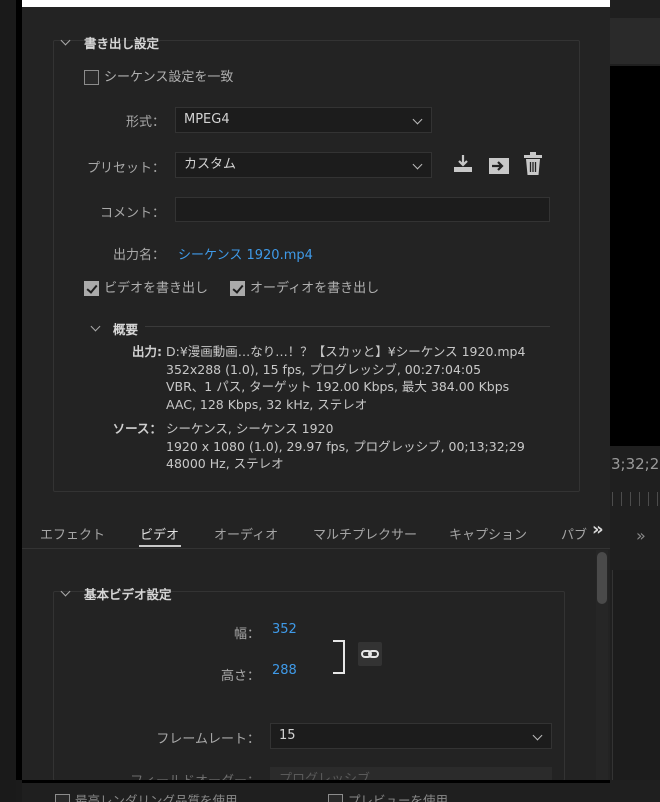  I want to click on preset-select: カスタム, so click(303, 165).